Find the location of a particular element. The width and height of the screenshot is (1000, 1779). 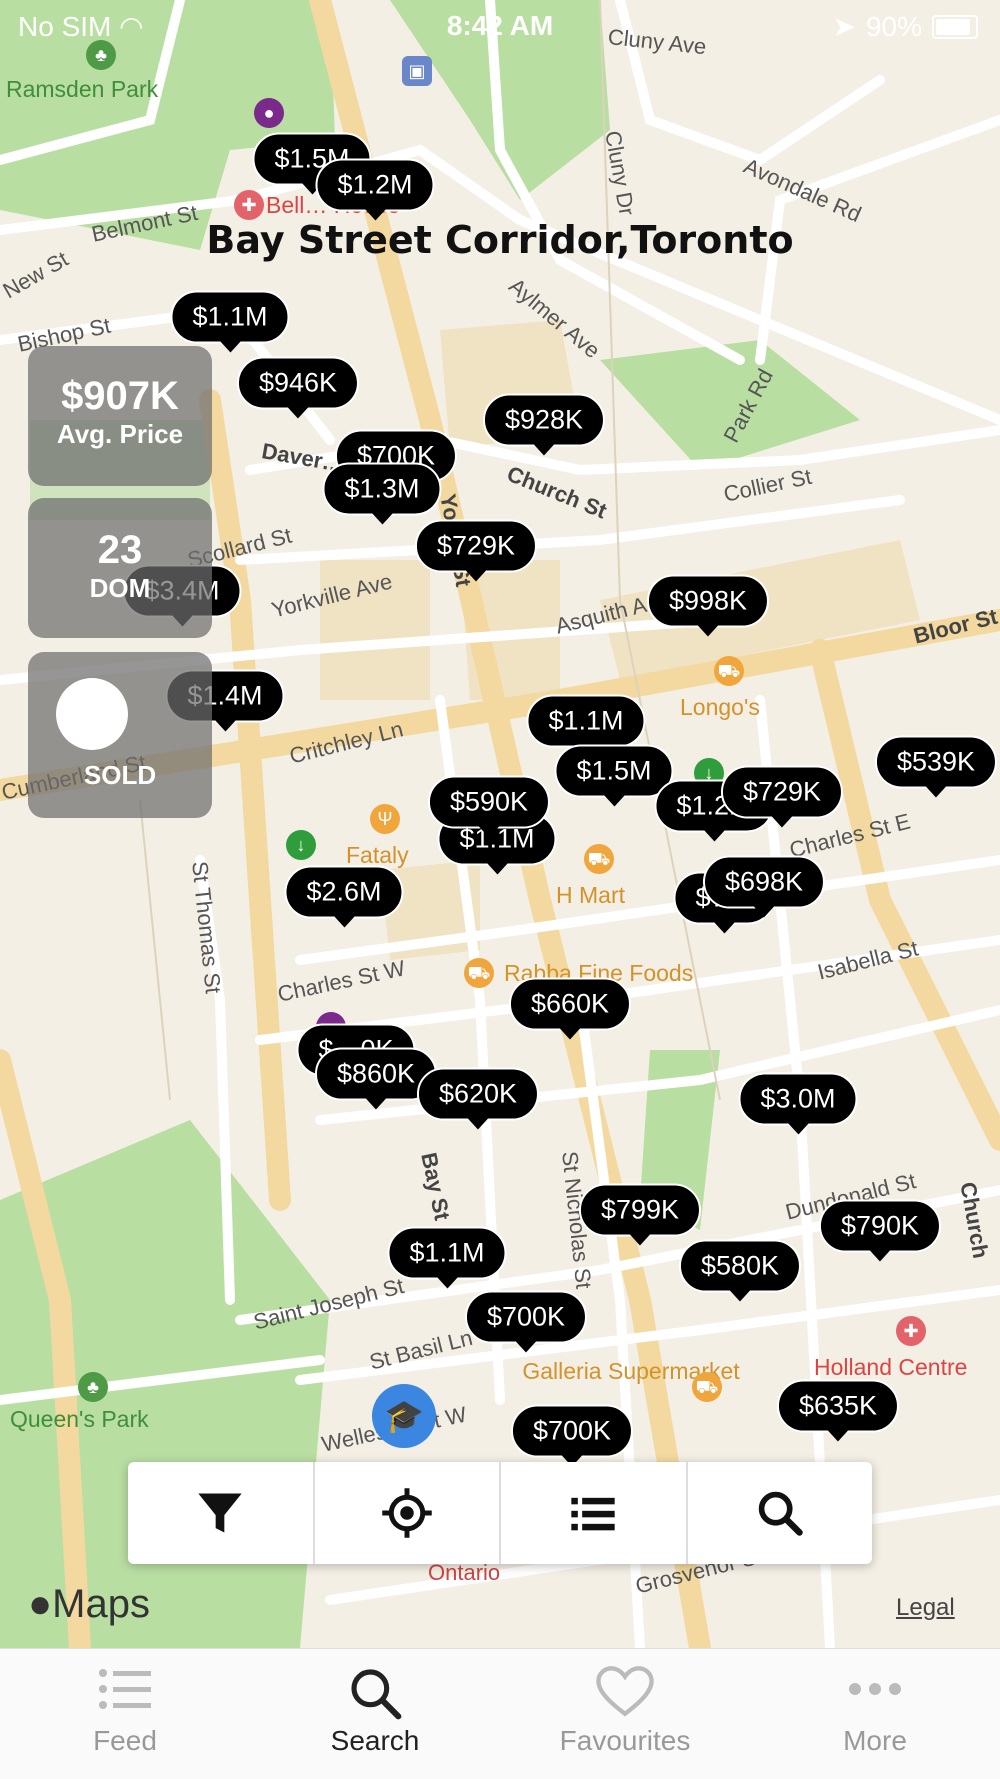

listing-price: $660K is located at coordinates (570, 1004).